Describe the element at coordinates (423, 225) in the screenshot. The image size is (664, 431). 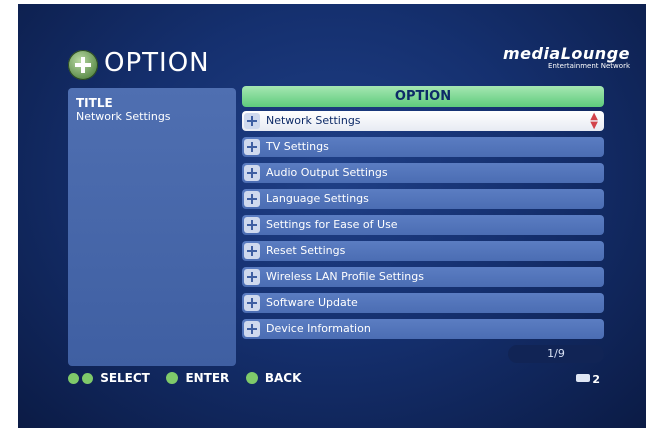
I see `menu-item-ease-of-use: Settings for Ease of Use` at that location.